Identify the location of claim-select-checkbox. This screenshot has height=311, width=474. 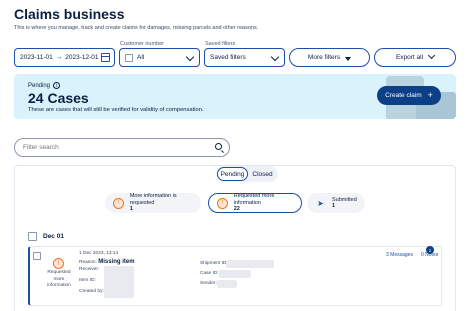
(37, 256).